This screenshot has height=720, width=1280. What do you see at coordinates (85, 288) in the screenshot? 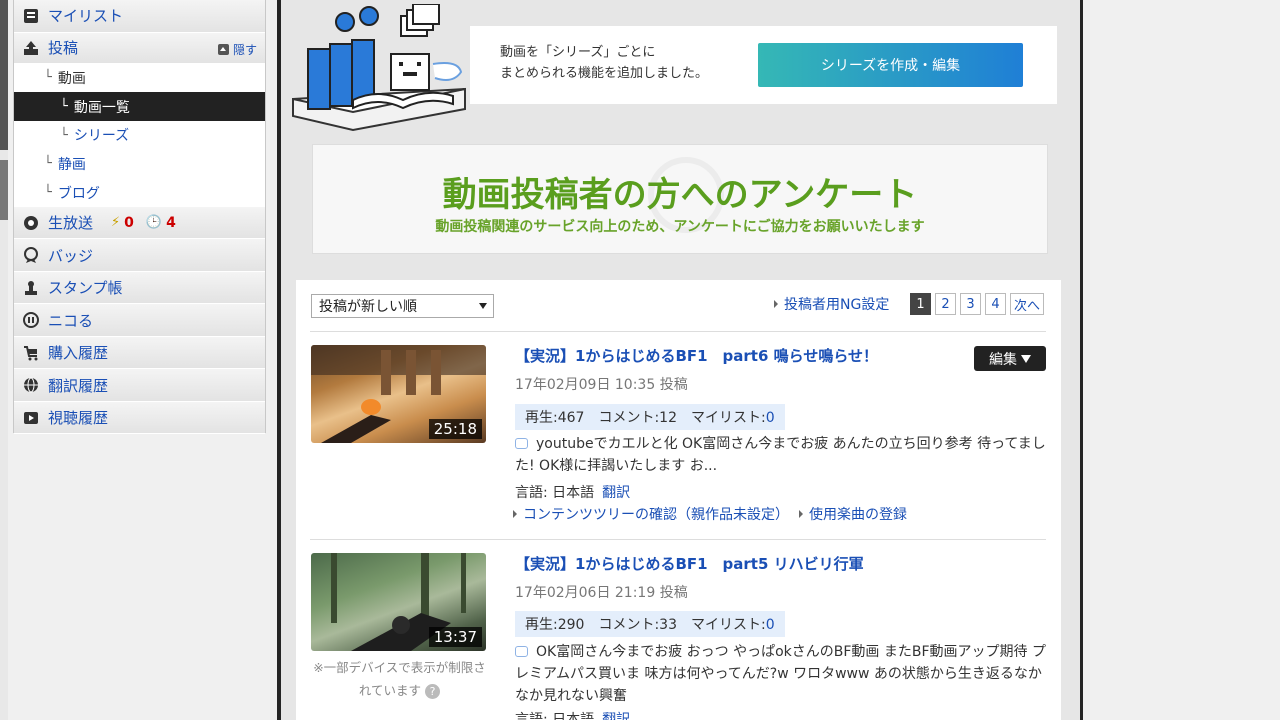
I see `sidebar-item-label: スタンプ帳` at bounding box center [85, 288].